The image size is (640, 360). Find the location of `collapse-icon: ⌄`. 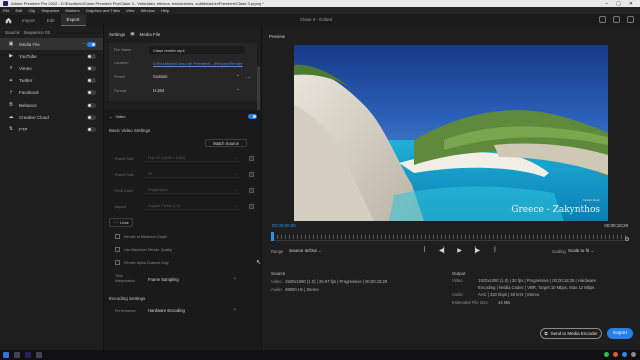

collapse-icon: ⌄ is located at coordinates (110, 116).